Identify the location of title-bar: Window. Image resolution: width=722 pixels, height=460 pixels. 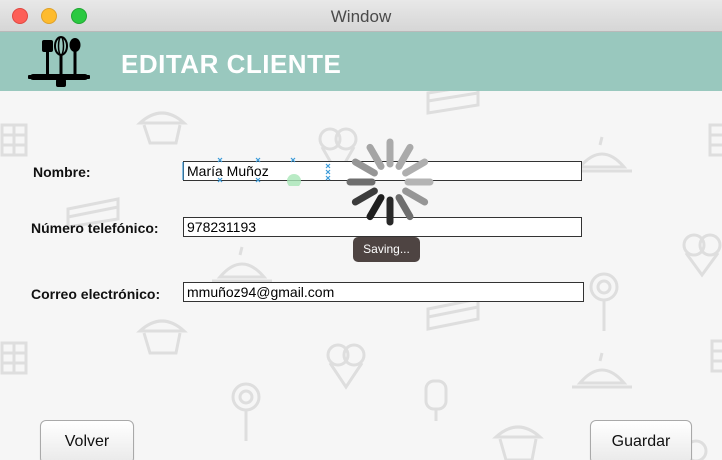
(361, 16).